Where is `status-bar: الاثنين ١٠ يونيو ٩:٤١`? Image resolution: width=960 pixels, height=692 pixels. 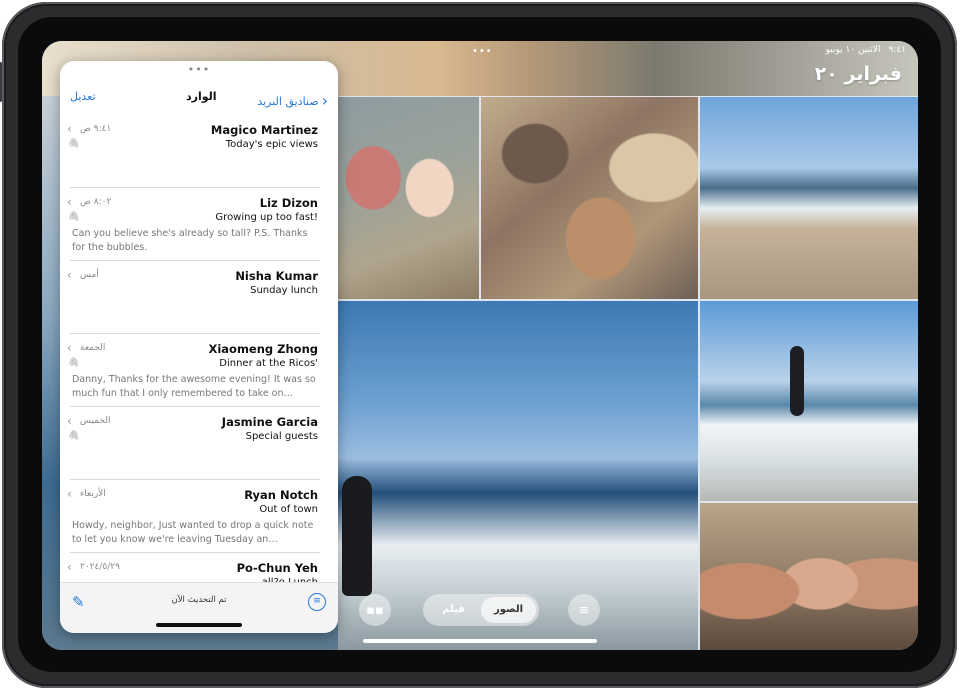
status-bar: الاثنين ١٠ يونيو ٩:٤١ is located at coordinates (866, 50).